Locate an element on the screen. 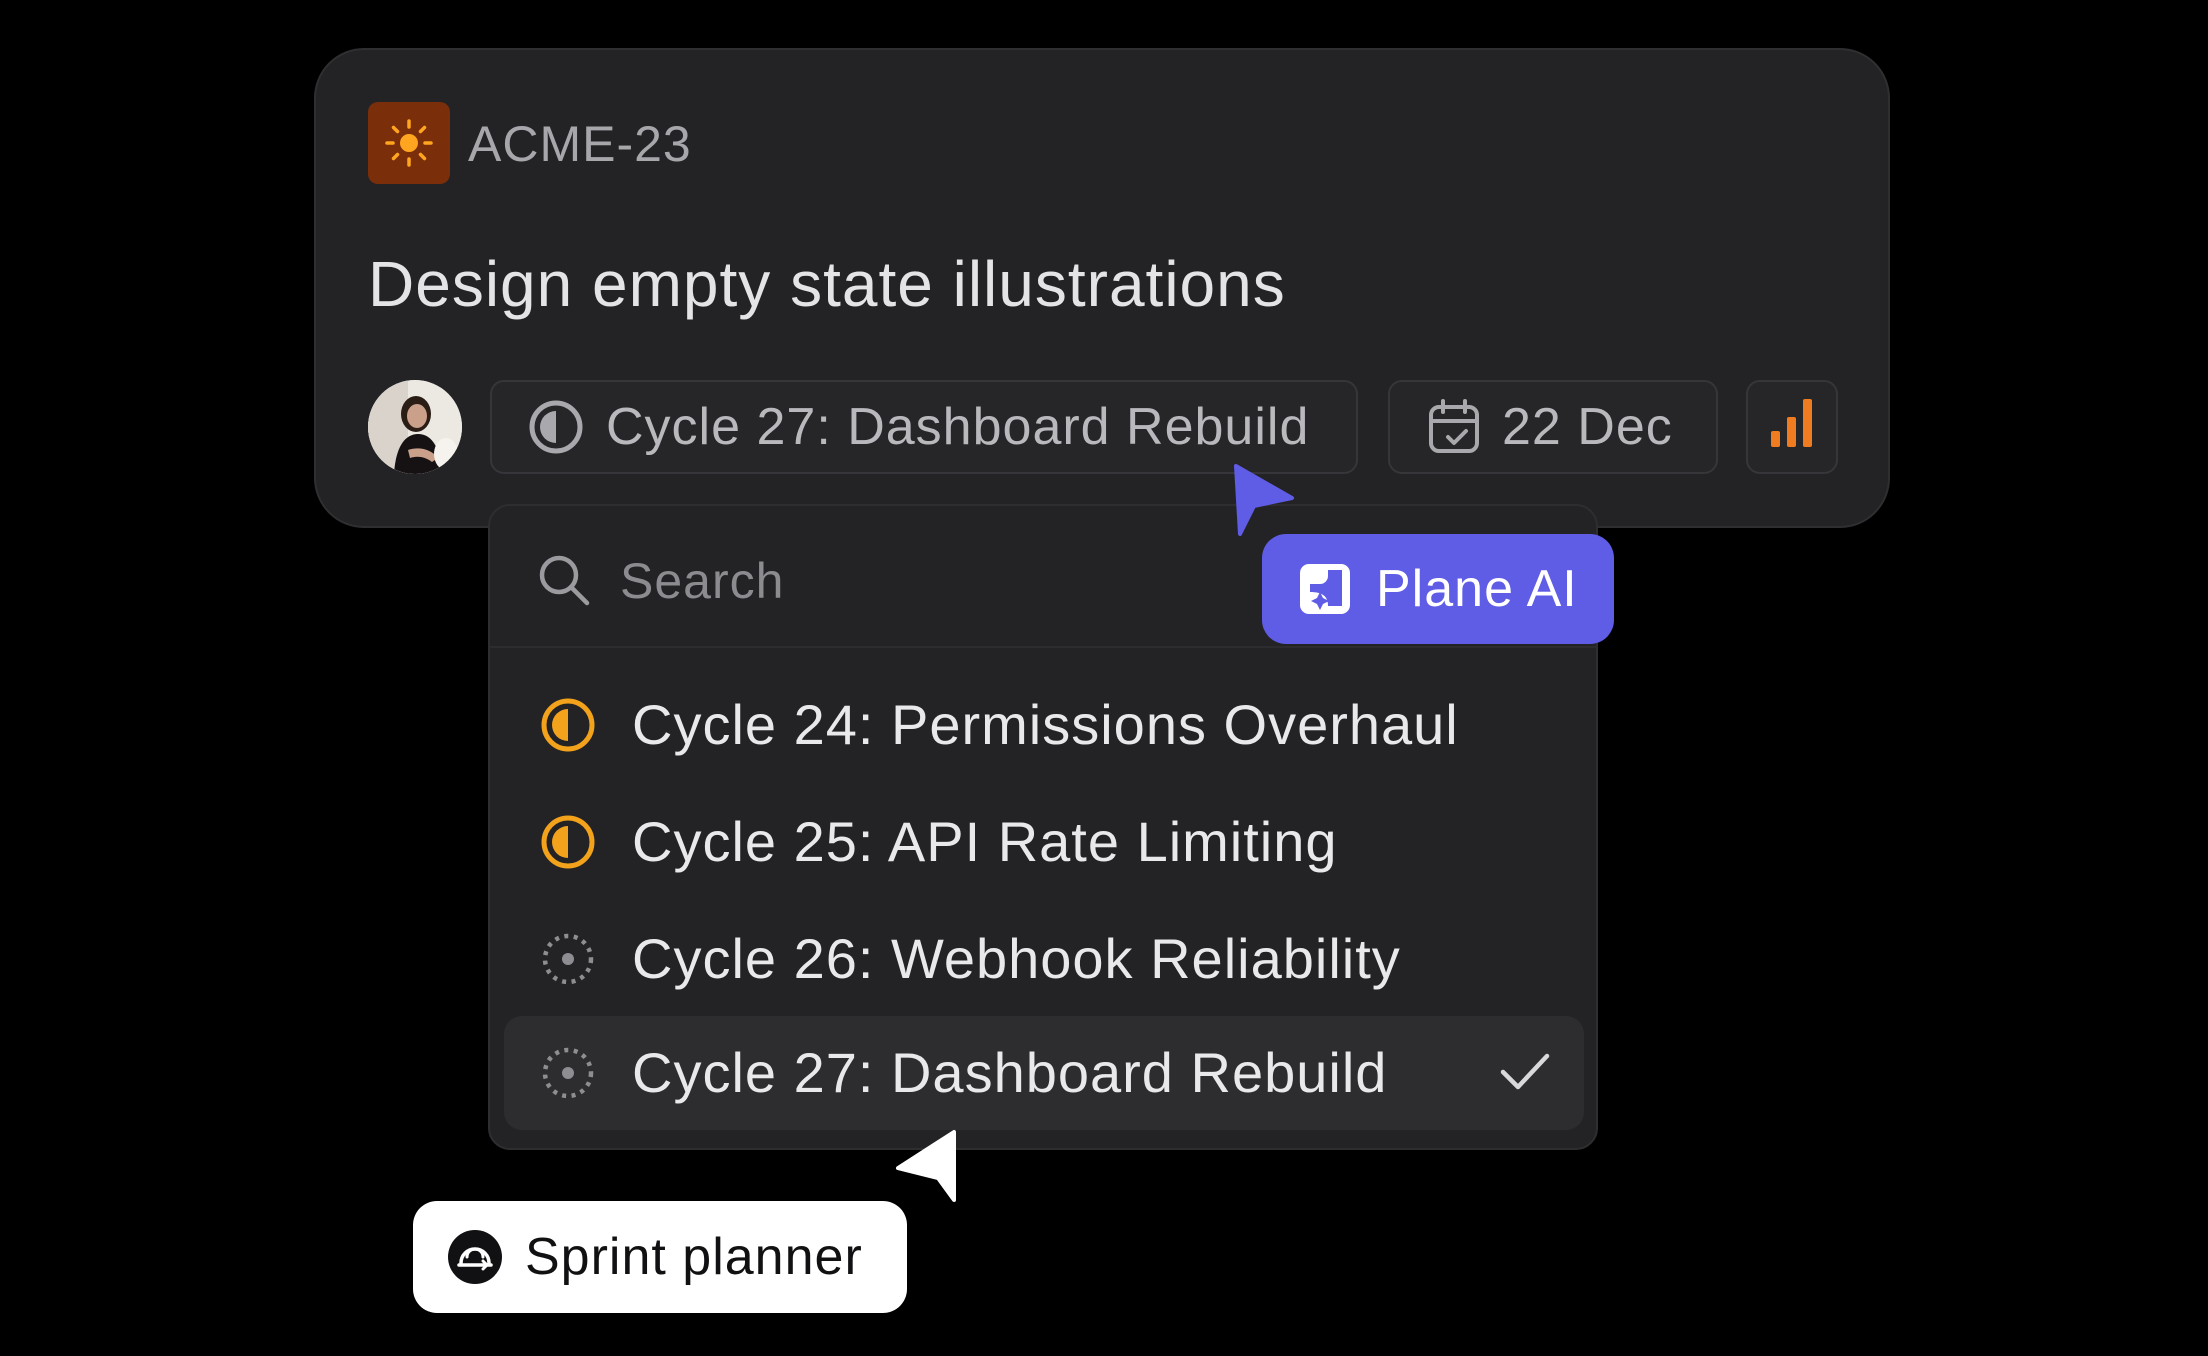 The image size is (2208, 1356). due-date-button: 22 Dec is located at coordinates (1553, 427).